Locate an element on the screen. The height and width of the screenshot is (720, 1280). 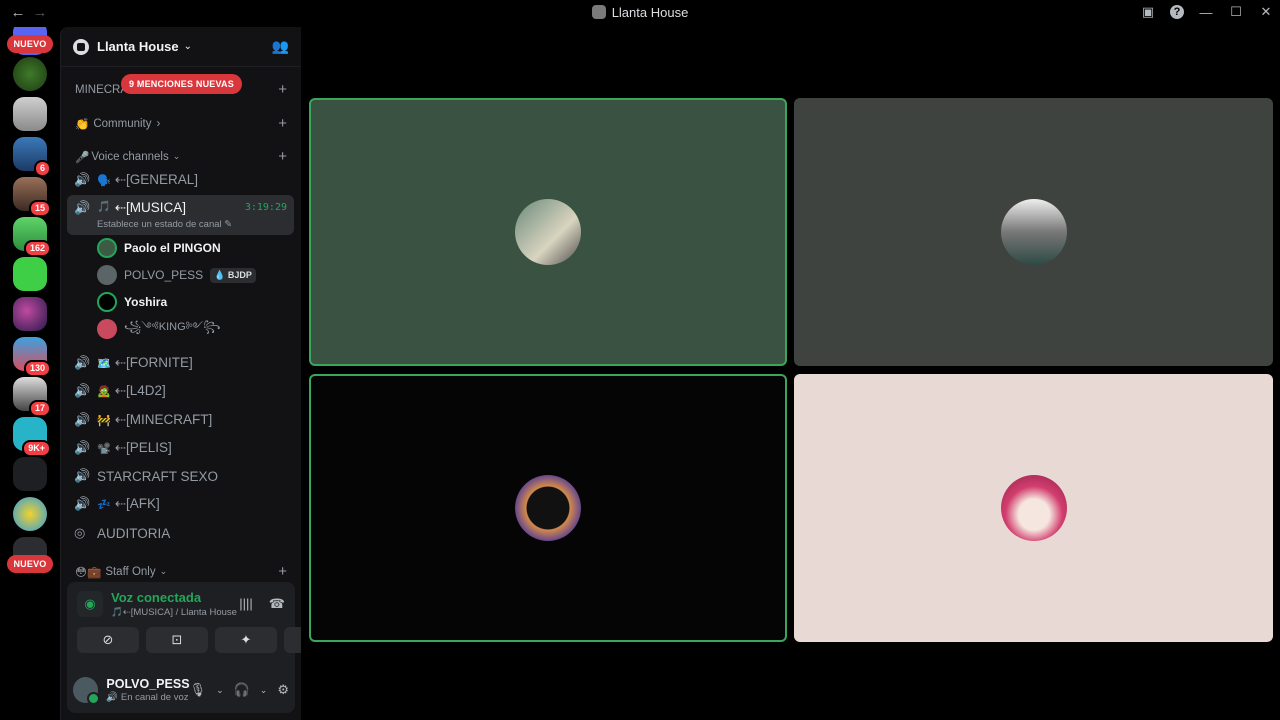
server-name: Llanta House is located at coordinates (138, 46).